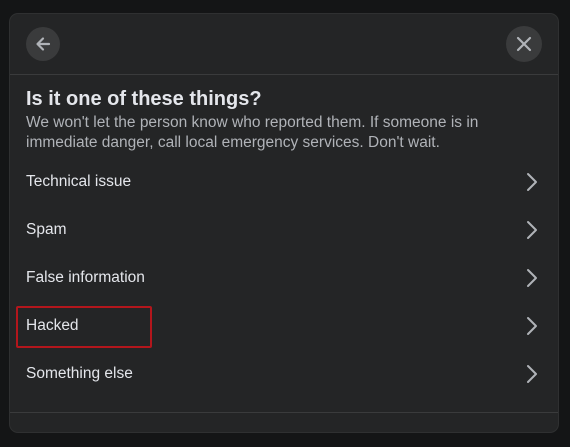  What do you see at coordinates (79, 373) in the screenshot?
I see `option-label: Something else` at bounding box center [79, 373].